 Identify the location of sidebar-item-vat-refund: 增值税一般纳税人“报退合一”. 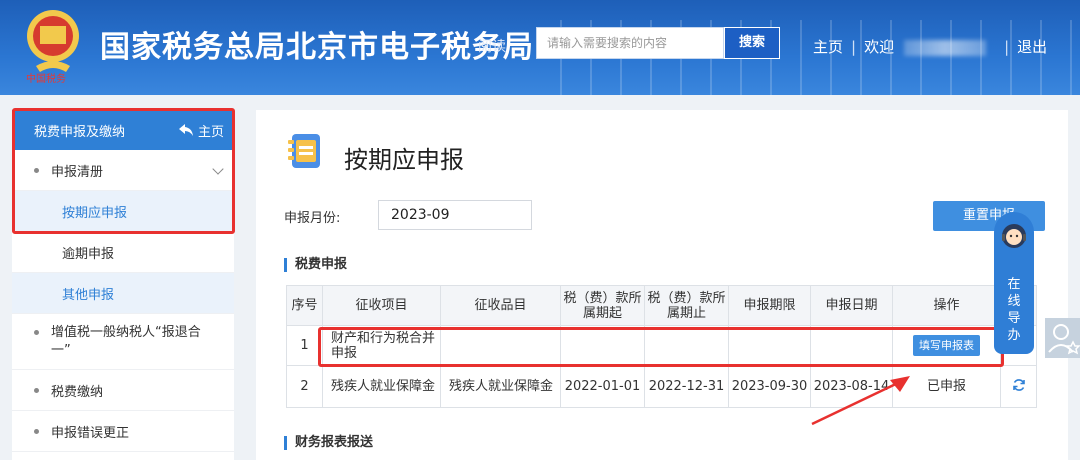
(123, 342).